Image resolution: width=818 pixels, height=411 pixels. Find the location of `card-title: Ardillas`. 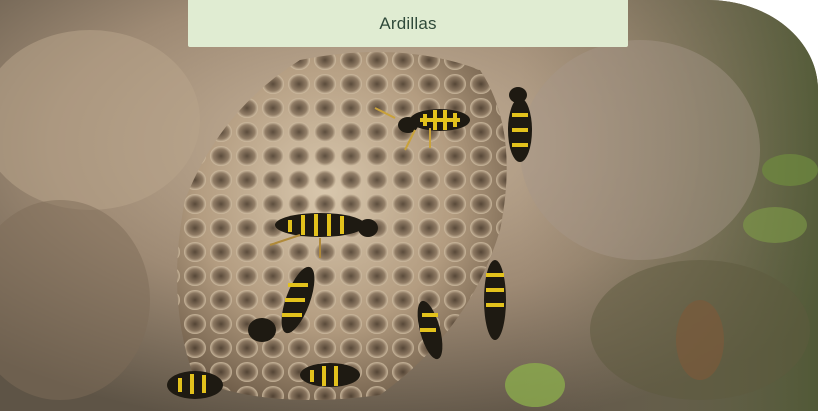

card-title: Ardillas is located at coordinates (408, 23).